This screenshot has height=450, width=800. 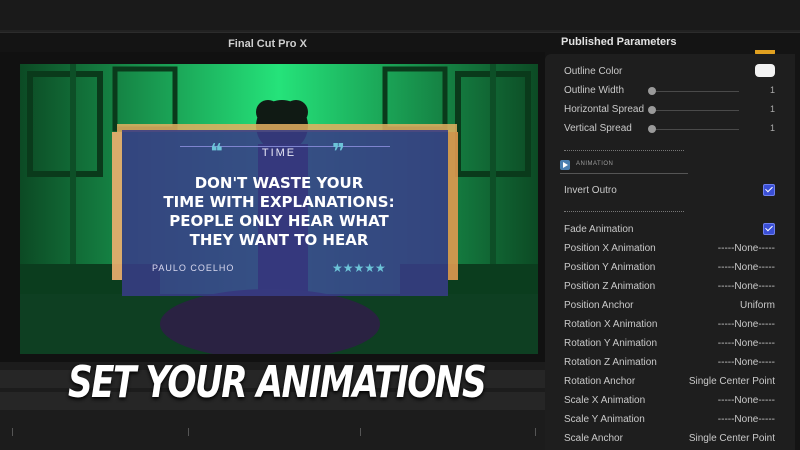 I want to click on quote-line-1: DON'T WASTE YOUR, so click(x=279, y=183).